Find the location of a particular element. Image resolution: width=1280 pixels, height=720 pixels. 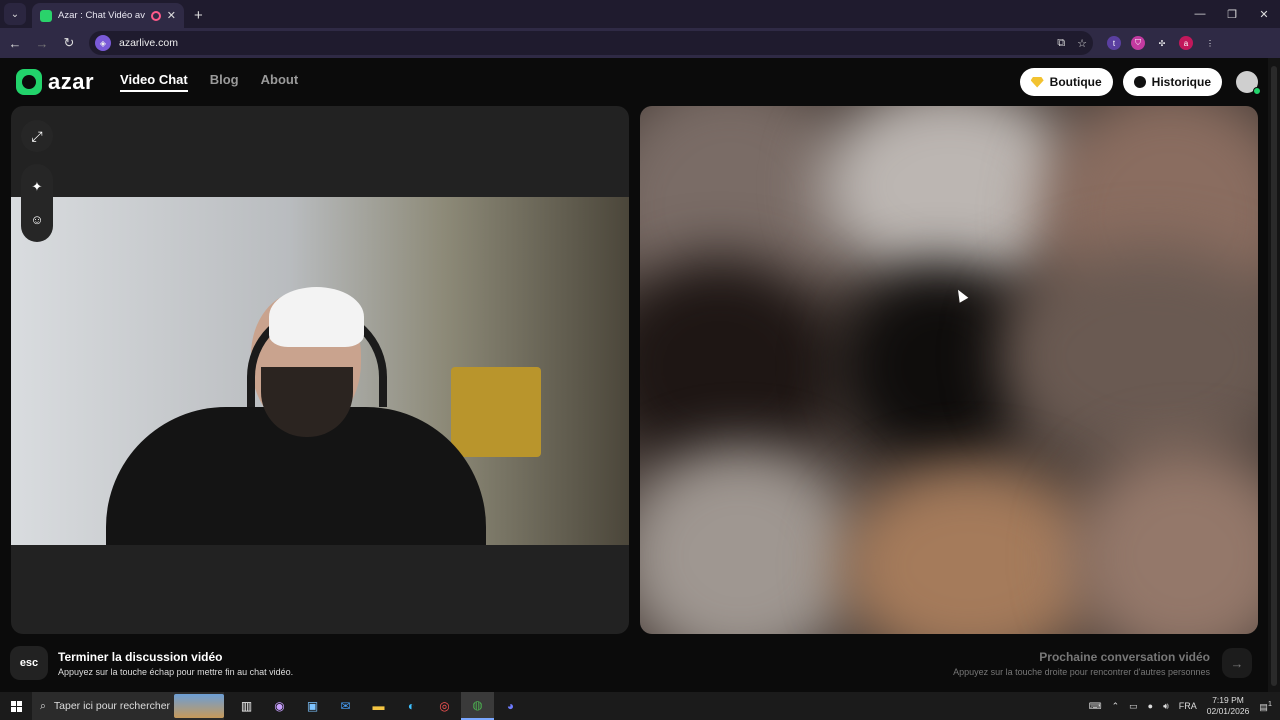

header-actions: Boutique Historique is located at coordinates (1143, 82).